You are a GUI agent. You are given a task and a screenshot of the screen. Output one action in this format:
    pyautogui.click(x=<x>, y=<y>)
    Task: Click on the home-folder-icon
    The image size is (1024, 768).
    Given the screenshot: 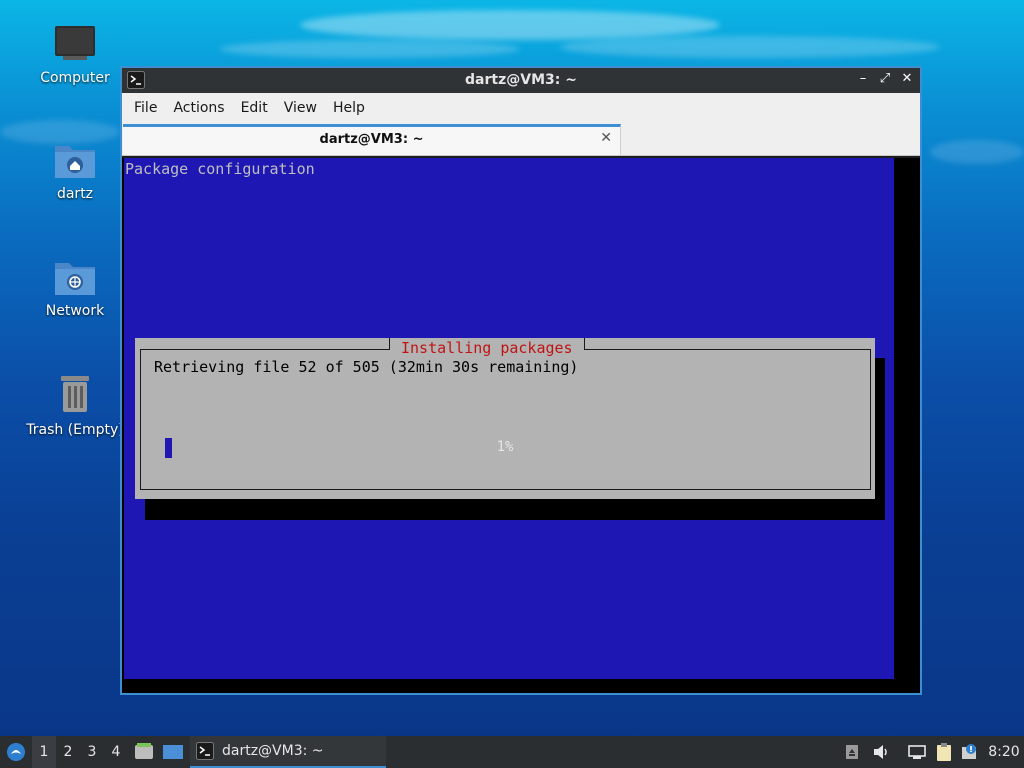 What is the action you would take?
    pyautogui.click(x=75, y=162)
    